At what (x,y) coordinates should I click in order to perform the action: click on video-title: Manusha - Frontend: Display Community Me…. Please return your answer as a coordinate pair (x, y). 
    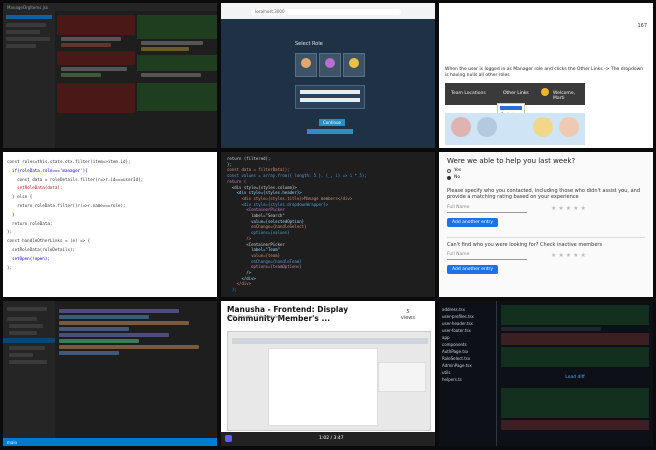
    Looking at the image, I should click on (288, 314).